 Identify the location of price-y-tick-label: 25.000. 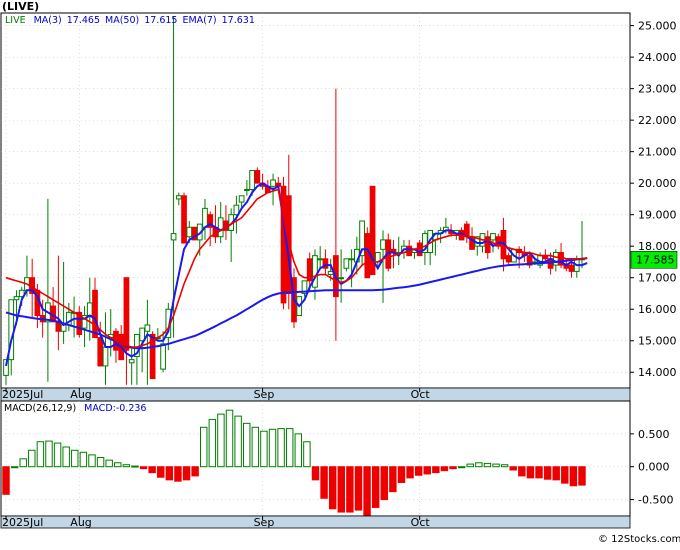
(657, 26).